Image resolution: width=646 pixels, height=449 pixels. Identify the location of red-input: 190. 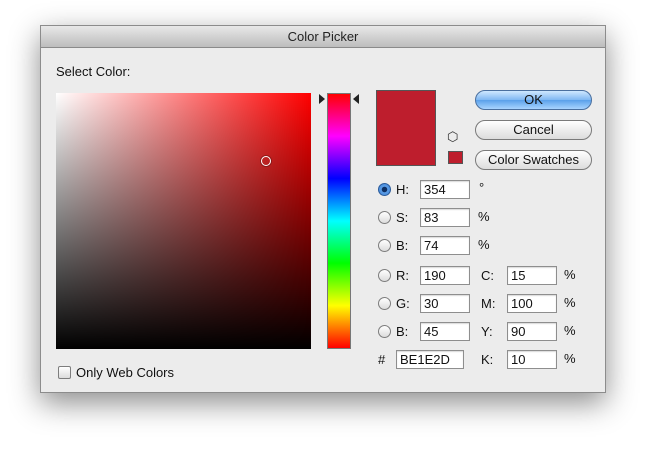
(445, 275).